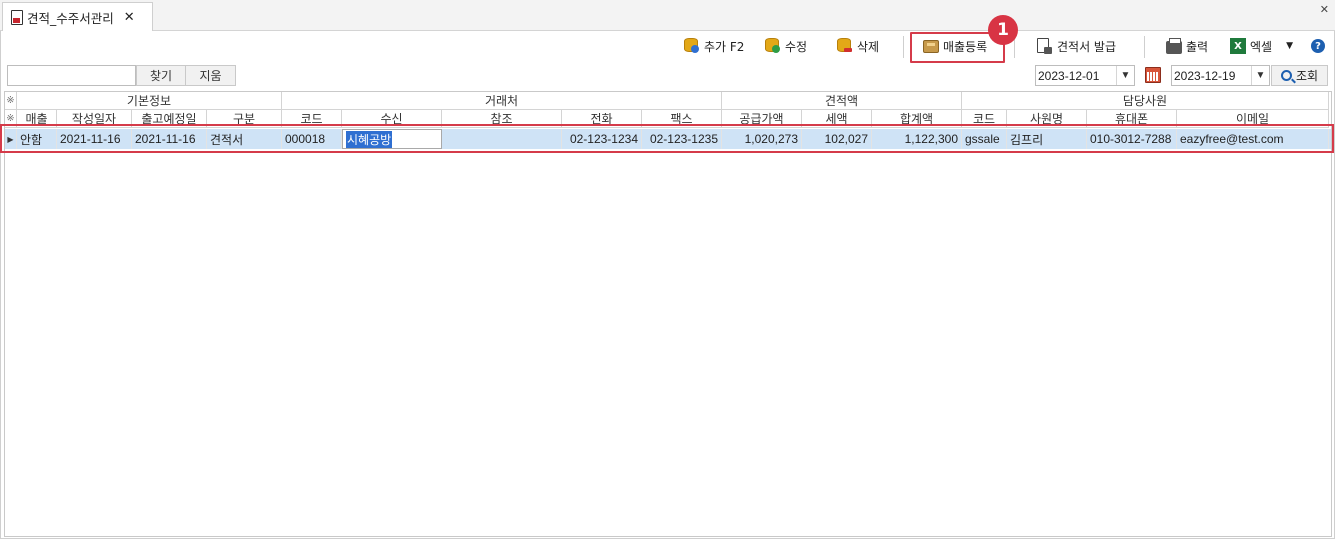  What do you see at coordinates (70, 18) in the screenshot?
I see `tab-label: 견적_수주서관리` at bounding box center [70, 18].